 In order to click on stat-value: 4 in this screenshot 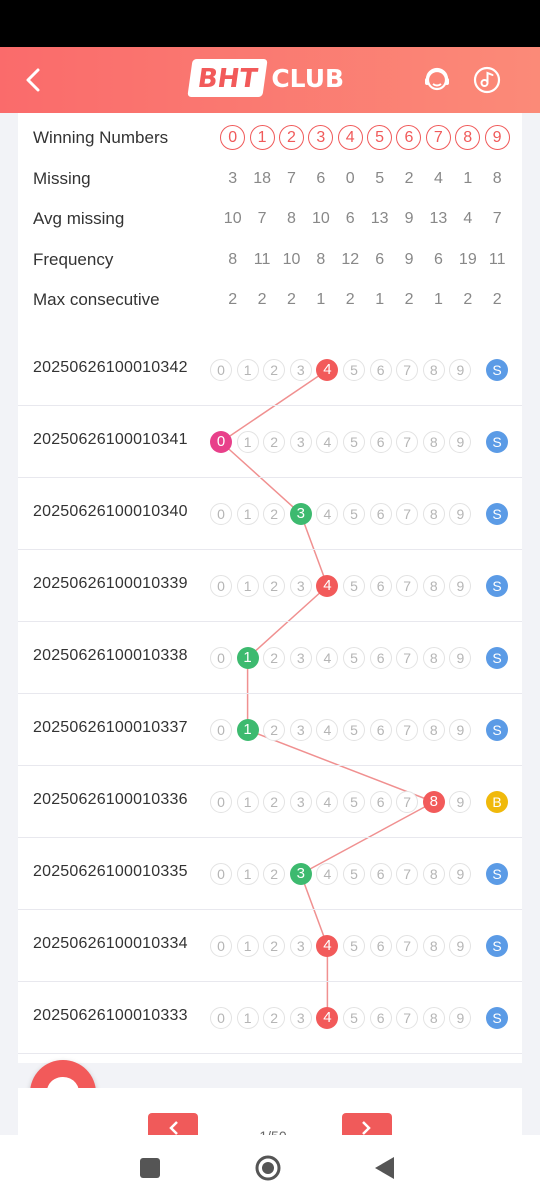, I will do `click(468, 218)`.